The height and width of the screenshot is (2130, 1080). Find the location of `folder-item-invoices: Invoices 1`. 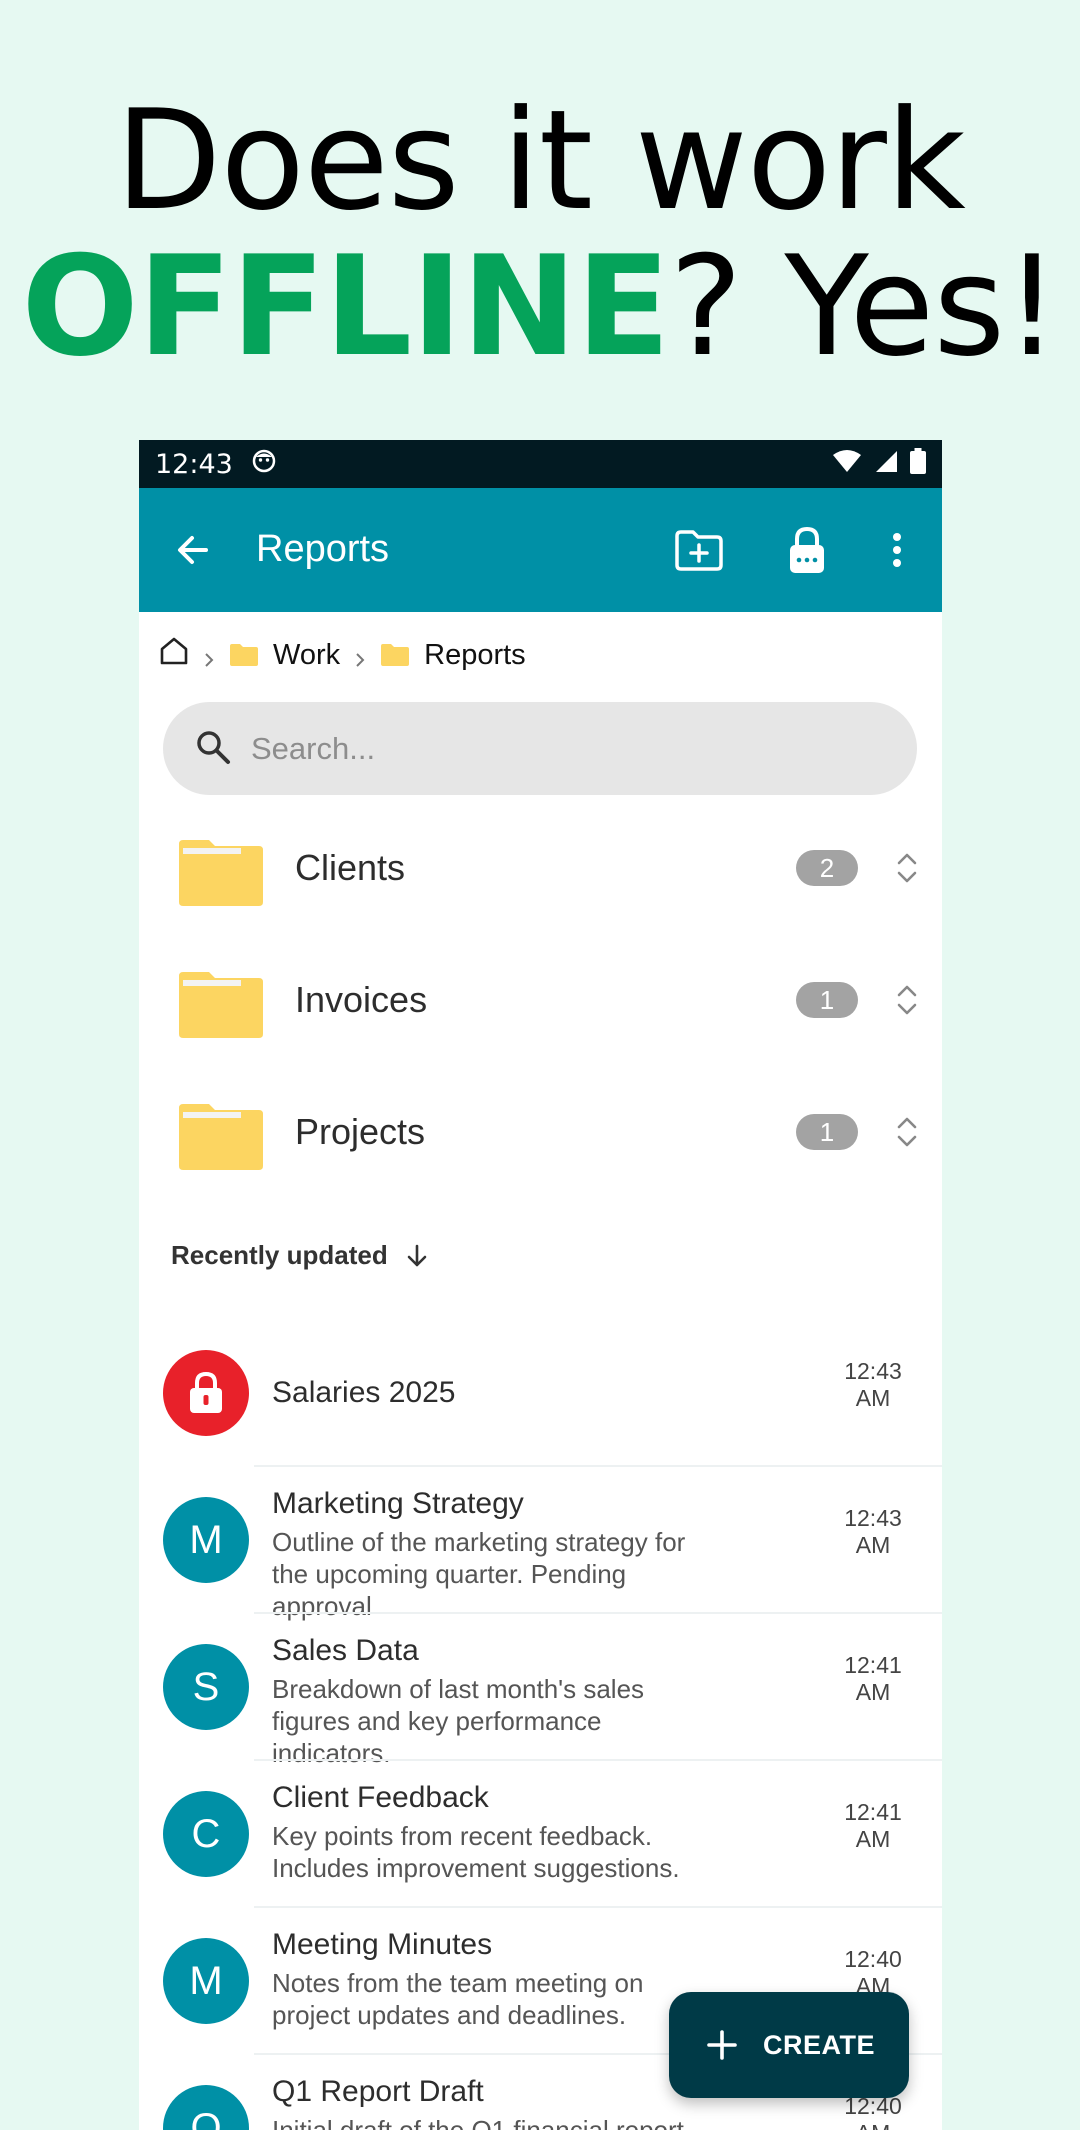

folder-item-invoices: Invoices 1 is located at coordinates (540, 1000).